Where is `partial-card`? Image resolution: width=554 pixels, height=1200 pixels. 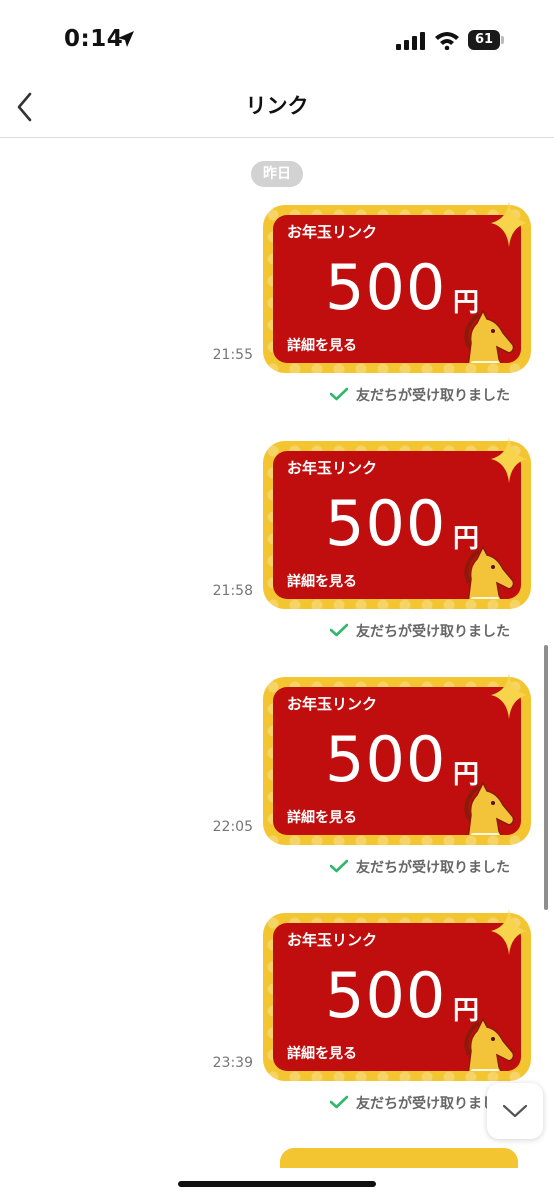 partial-card is located at coordinates (399, 1158).